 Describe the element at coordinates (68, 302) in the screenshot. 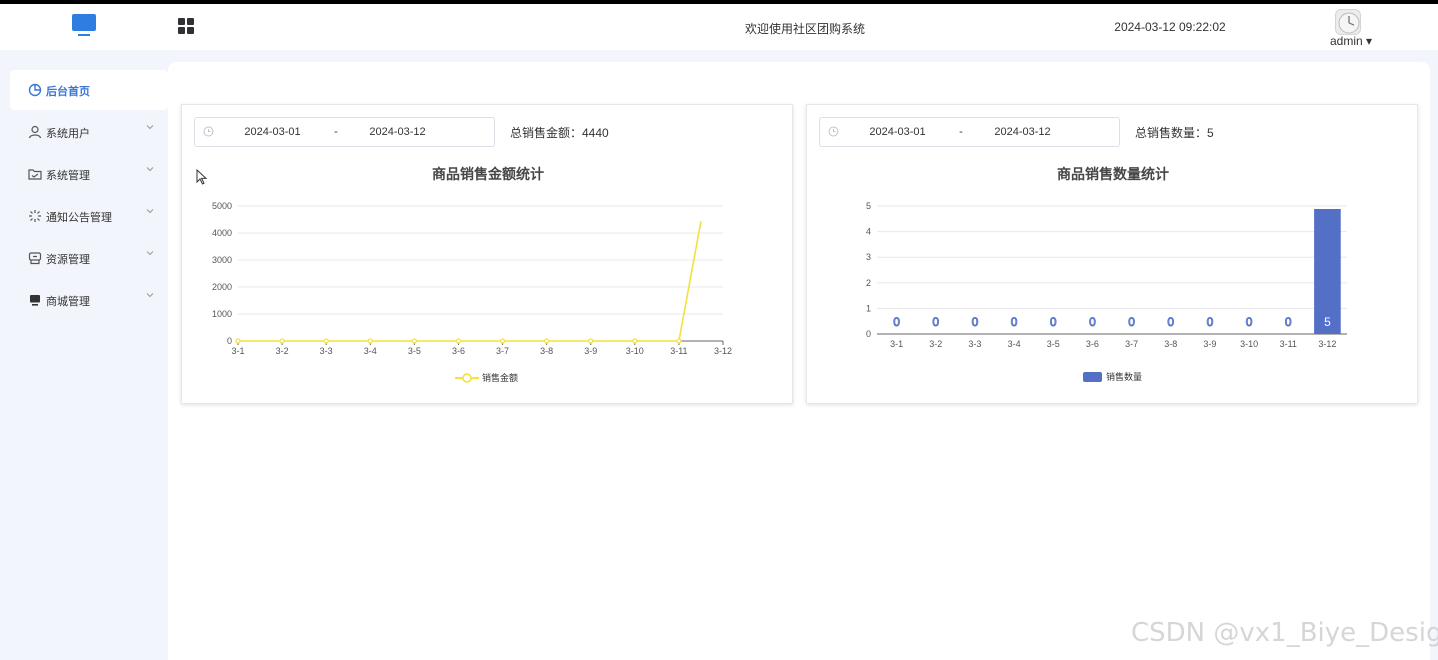

I see `sidebar-item-label: 商城管理` at that location.